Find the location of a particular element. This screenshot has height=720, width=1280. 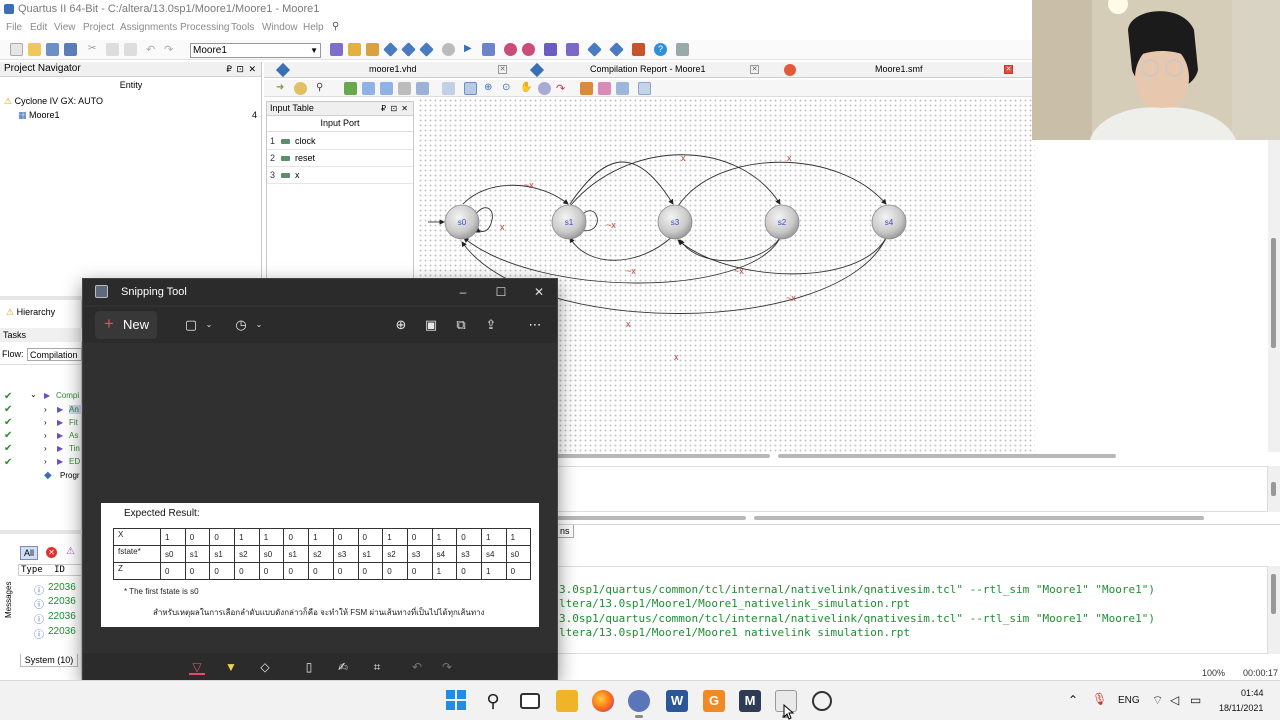

whats-this-icon is located at coordinates (682, 49).